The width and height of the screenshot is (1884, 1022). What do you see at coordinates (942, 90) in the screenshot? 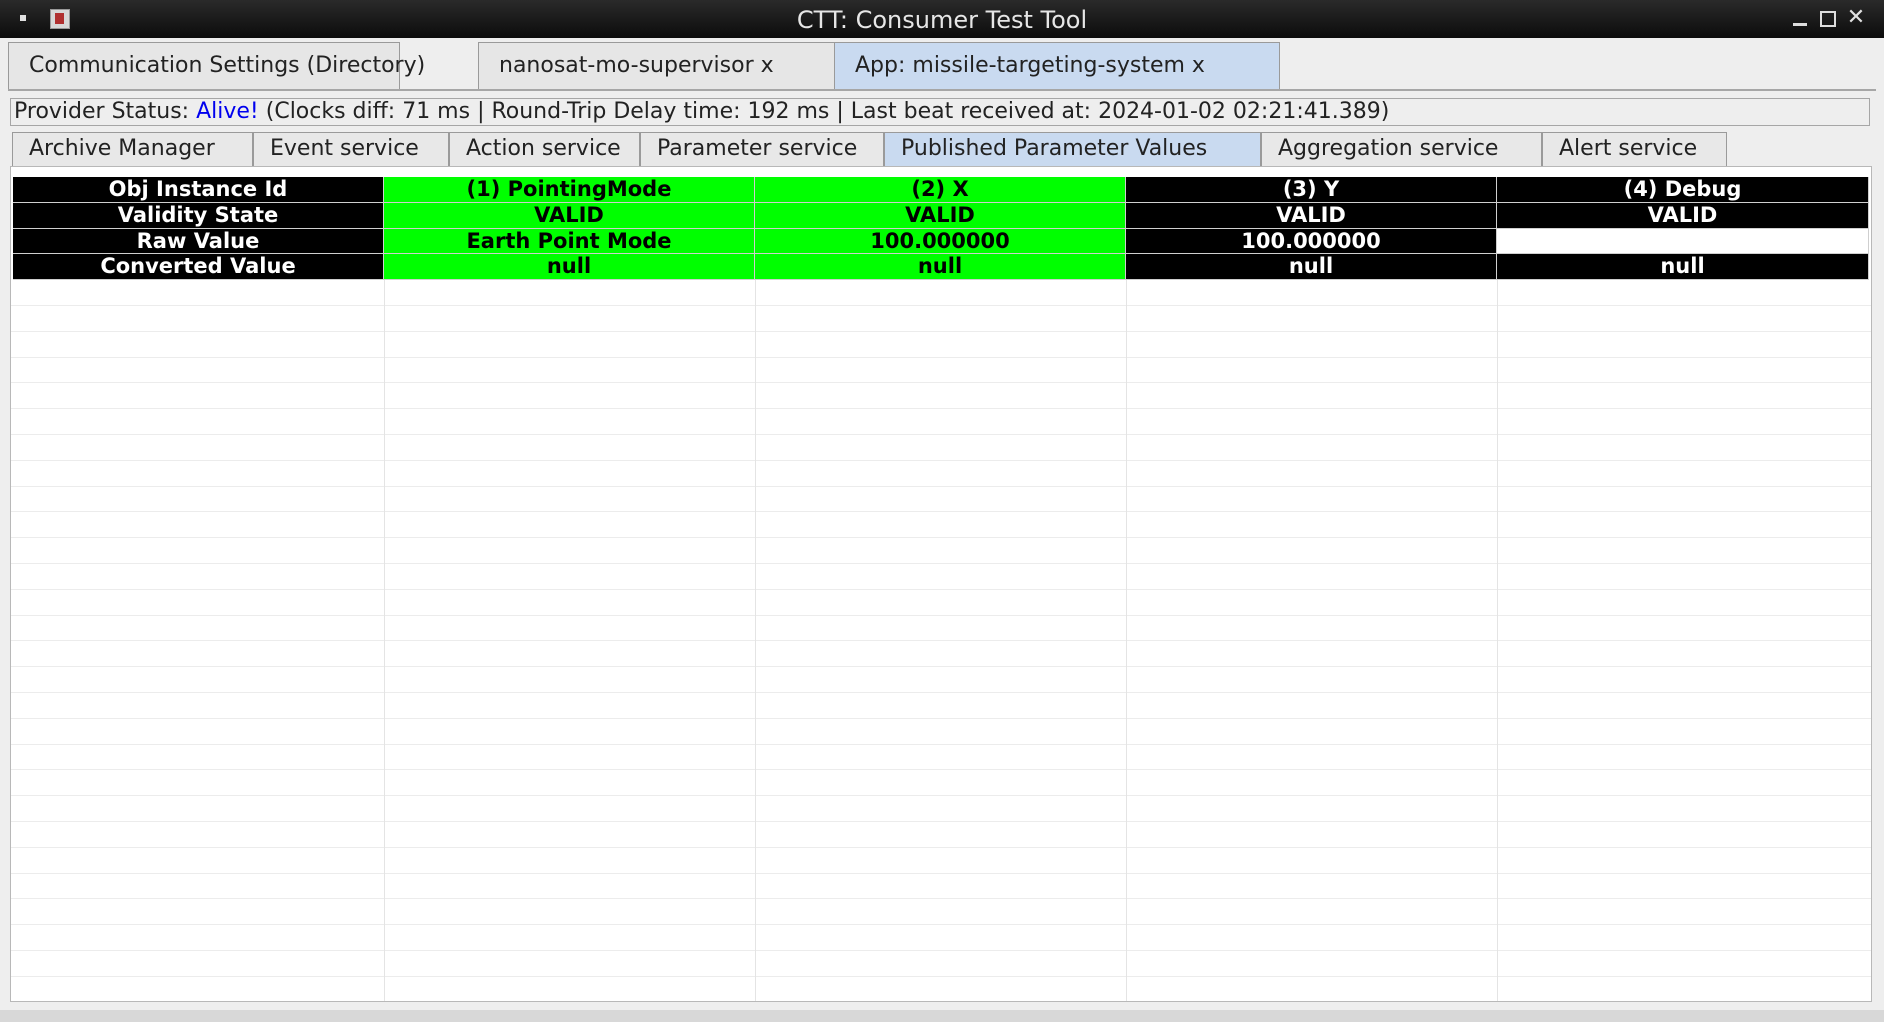
I see `tab-bar-divider` at bounding box center [942, 90].